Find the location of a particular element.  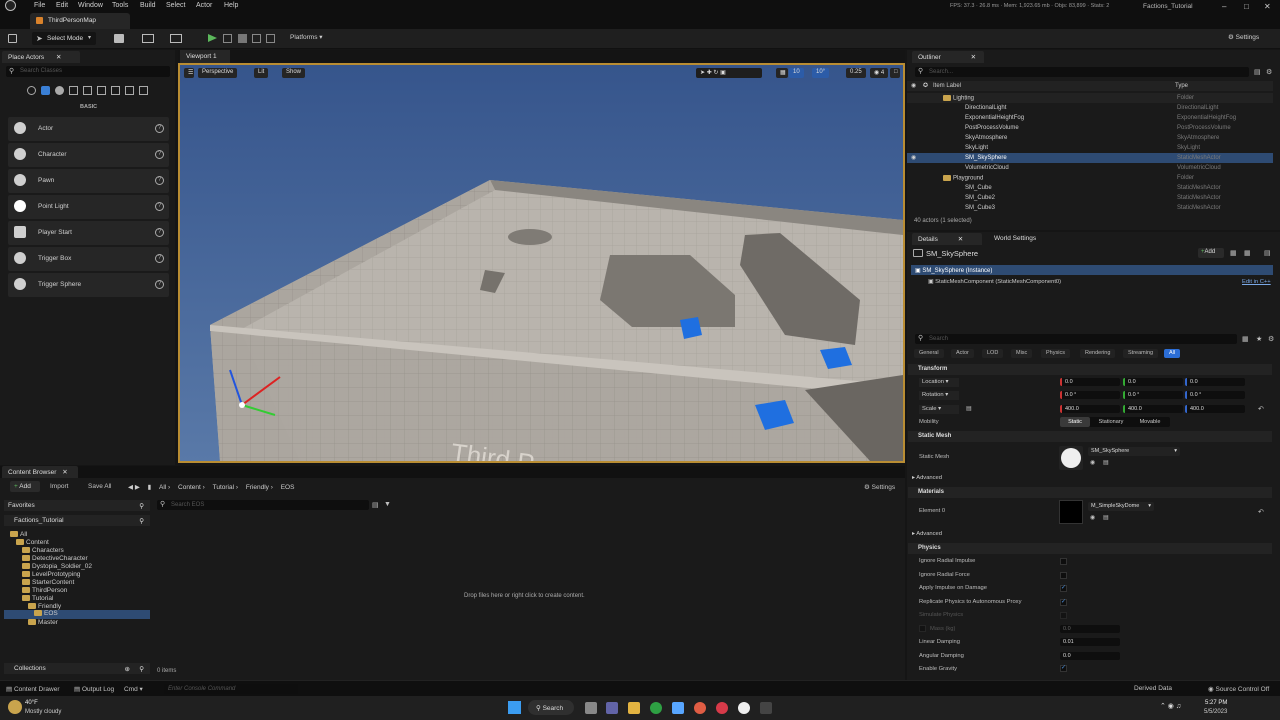

section-materials: Materials is located at coordinates (1090, 492).